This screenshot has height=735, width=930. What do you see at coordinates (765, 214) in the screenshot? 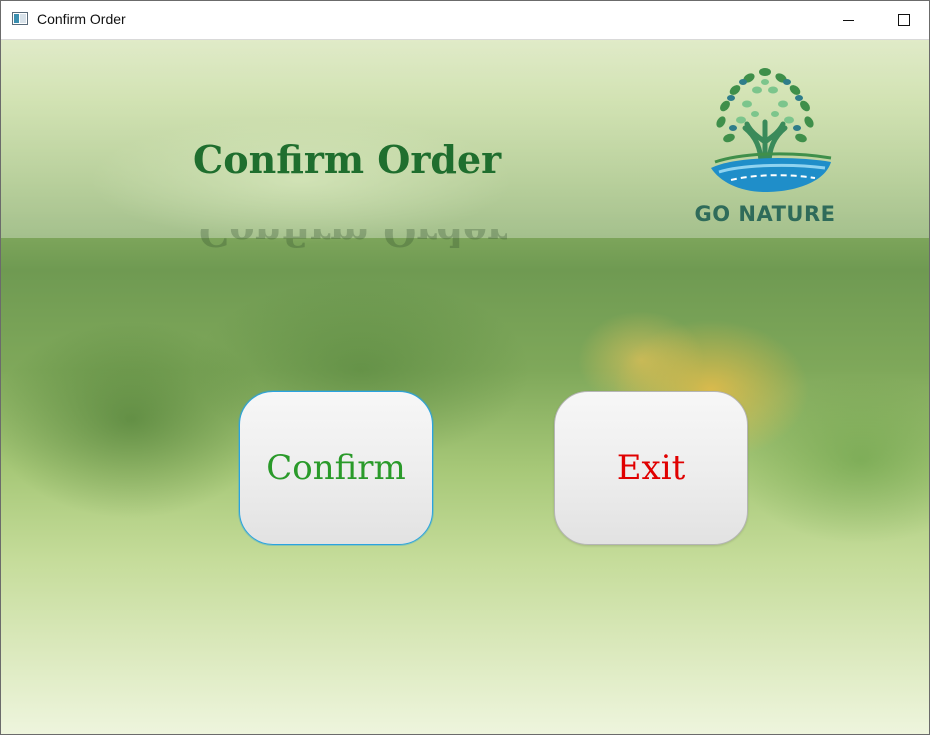
I see `logo-text: GO NATURE` at bounding box center [765, 214].